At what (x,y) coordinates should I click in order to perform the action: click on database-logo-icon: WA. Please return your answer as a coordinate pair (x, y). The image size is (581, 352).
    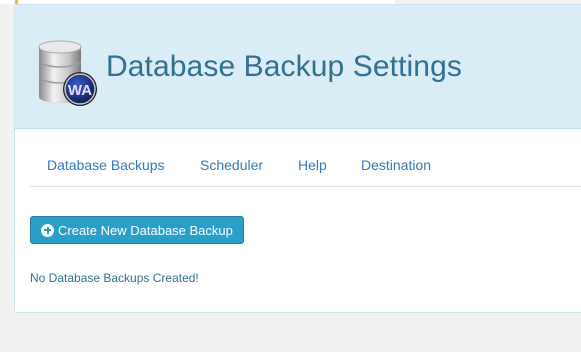
    Looking at the image, I should click on (67, 73).